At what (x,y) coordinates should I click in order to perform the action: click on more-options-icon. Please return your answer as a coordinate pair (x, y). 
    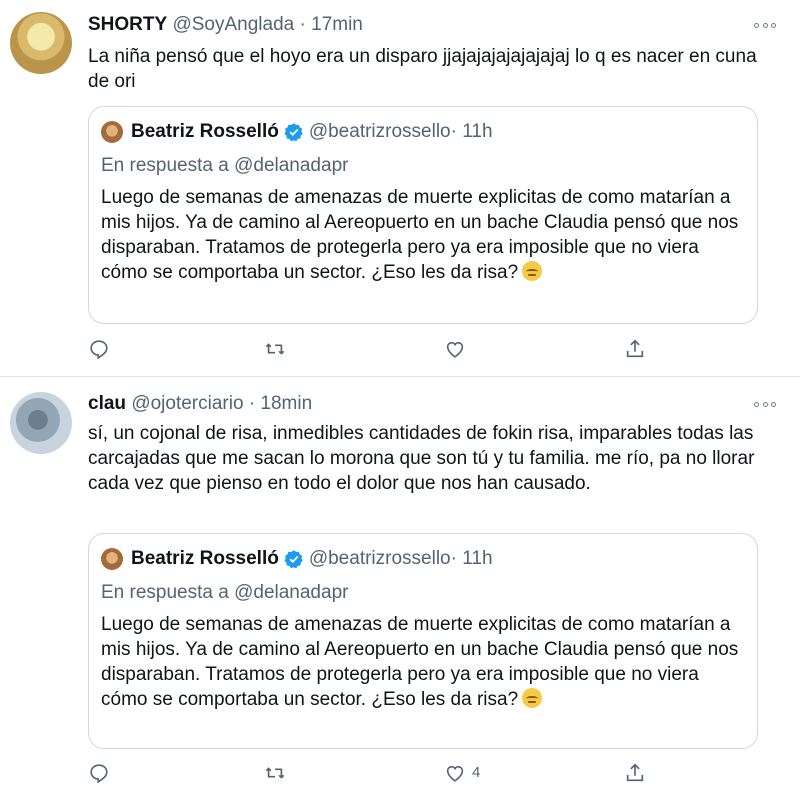
    Looking at the image, I should click on (765, 404).